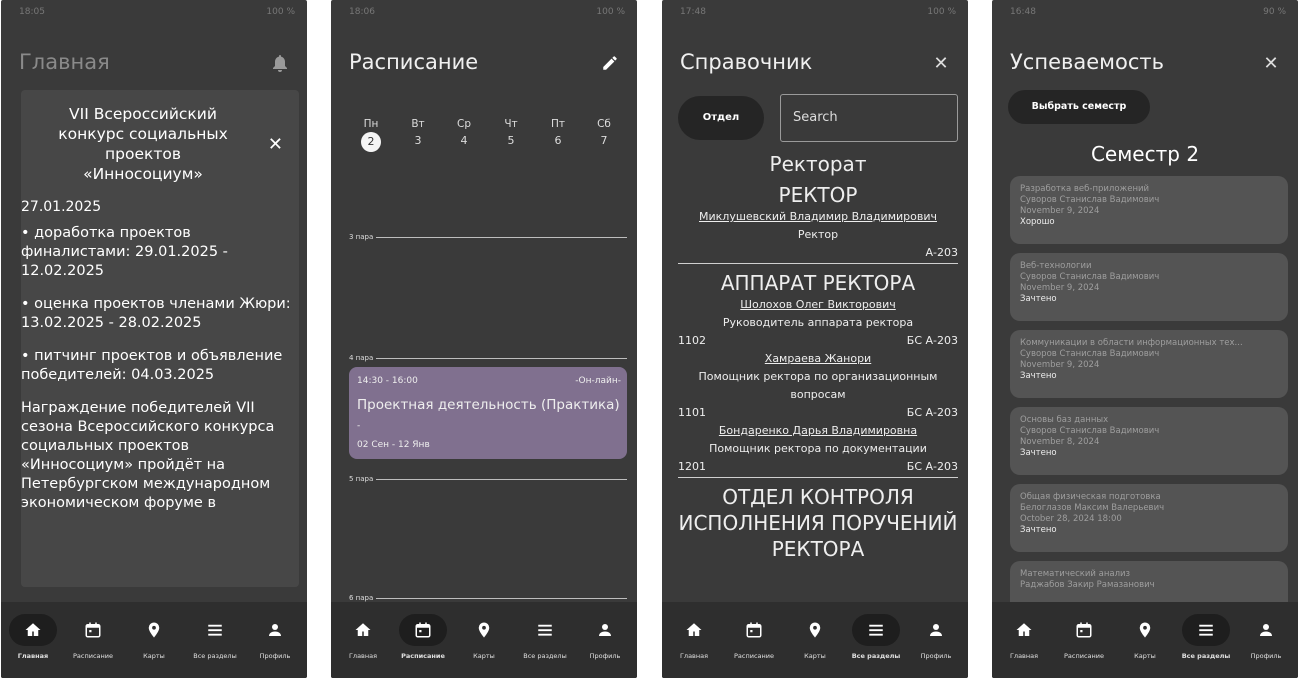 The width and height of the screenshot is (1312, 678). What do you see at coordinates (818, 217) in the screenshot?
I see `person-name-link: Миклушевский Владимир Владимирович` at bounding box center [818, 217].